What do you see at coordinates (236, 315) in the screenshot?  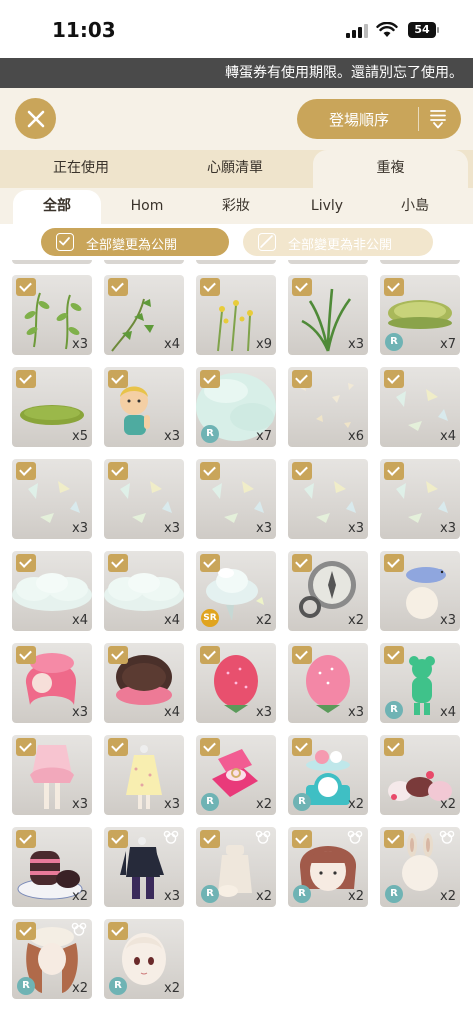 I see `item-card: x9` at bounding box center [236, 315].